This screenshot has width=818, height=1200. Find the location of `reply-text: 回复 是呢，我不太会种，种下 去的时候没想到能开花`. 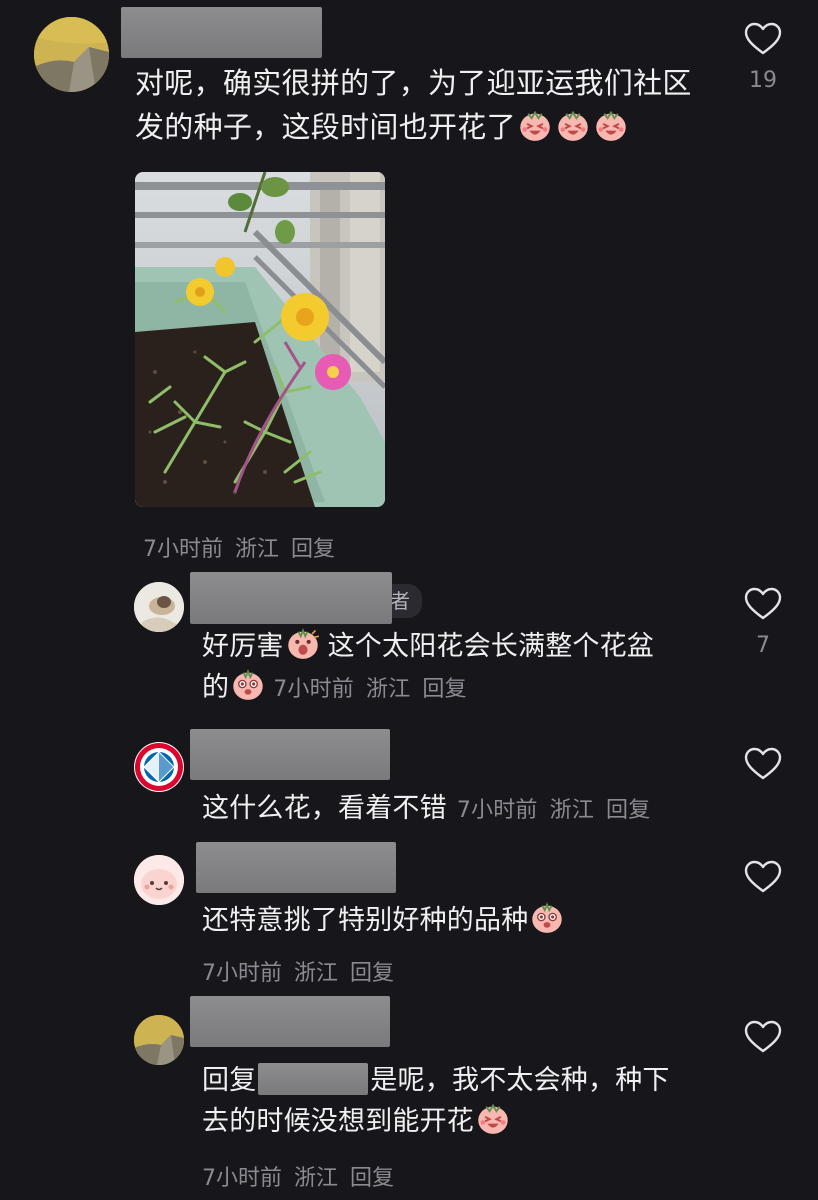

reply-text: 回复 是呢，我不太会种，种下 去的时候没想到能开花 is located at coordinates (436, 1101).